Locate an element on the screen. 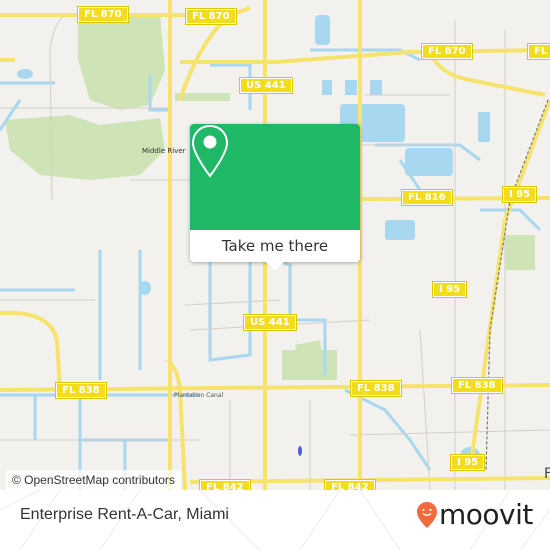 This screenshot has width=550, height=550. location-pin-icon is located at coordinates (210, 151).